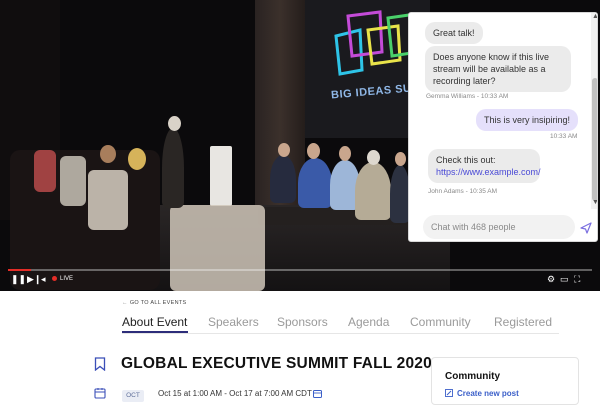 The width and height of the screenshot is (600, 405). Describe the element at coordinates (594, 16) in the screenshot. I see `scroll-up-arrow-icon: ▲` at that location.